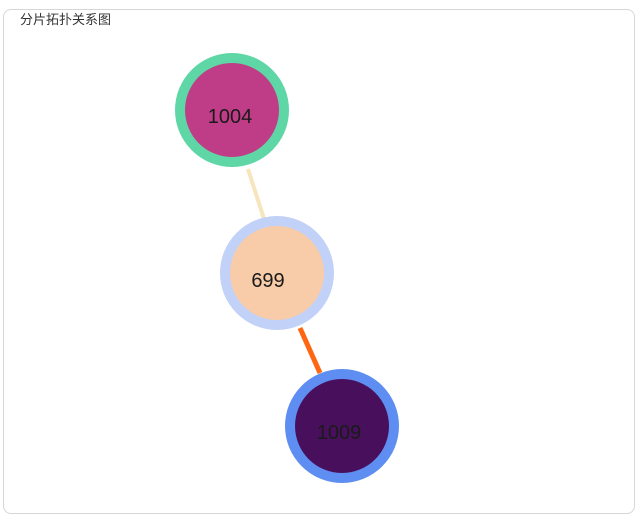  I want to click on node-label-1004: 1004, so click(230, 117).